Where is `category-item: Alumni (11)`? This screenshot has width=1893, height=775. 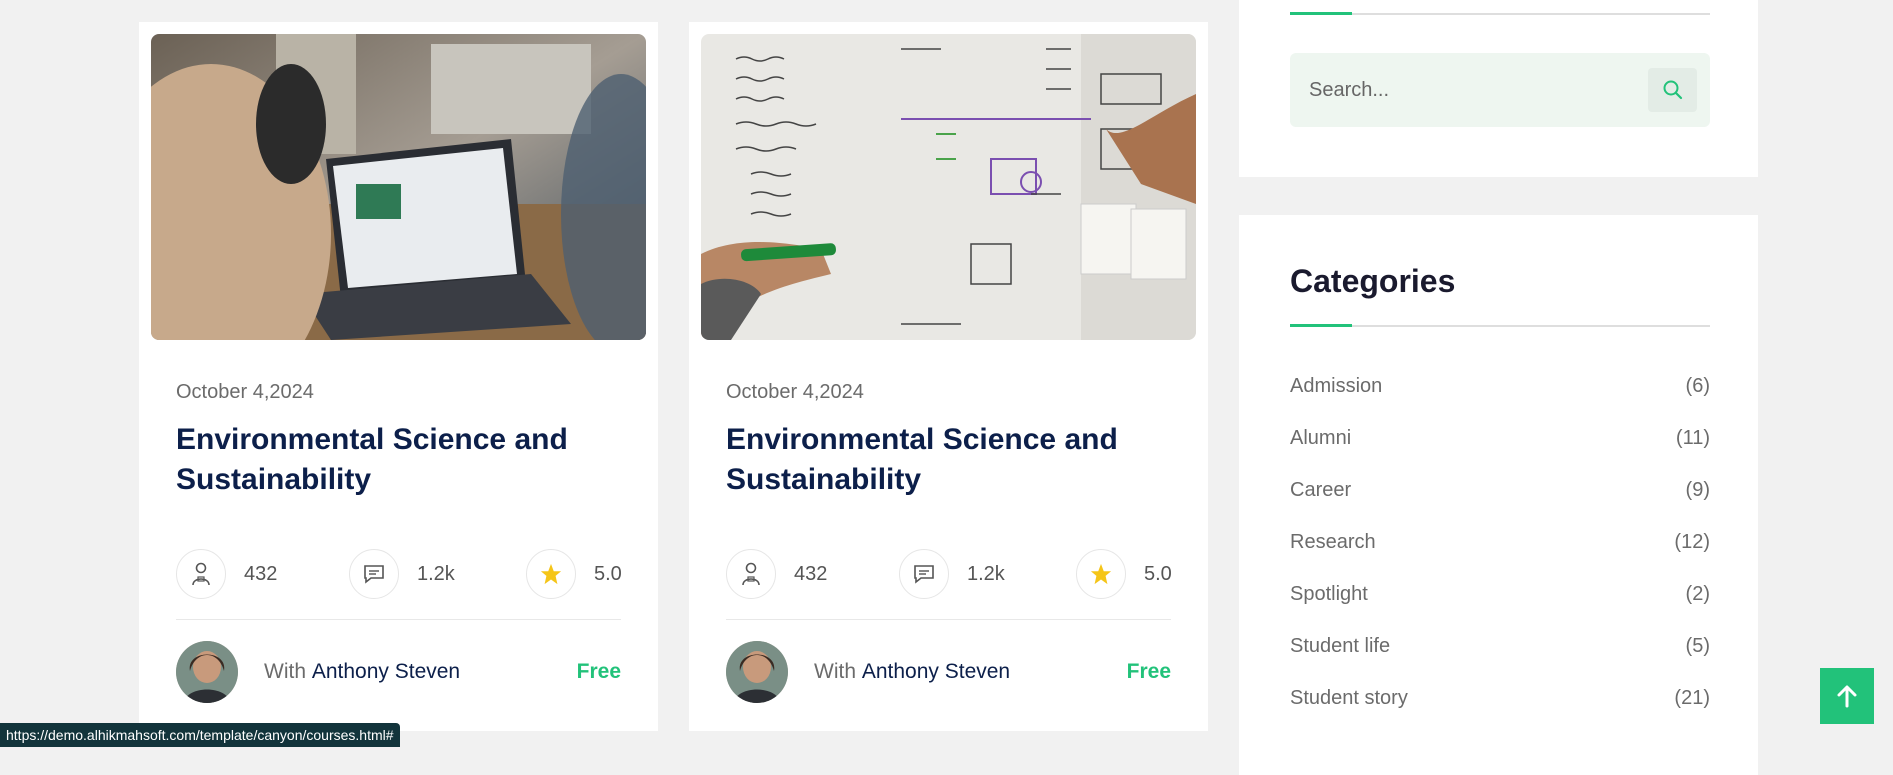 category-item: Alumni (11) is located at coordinates (1500, 453).